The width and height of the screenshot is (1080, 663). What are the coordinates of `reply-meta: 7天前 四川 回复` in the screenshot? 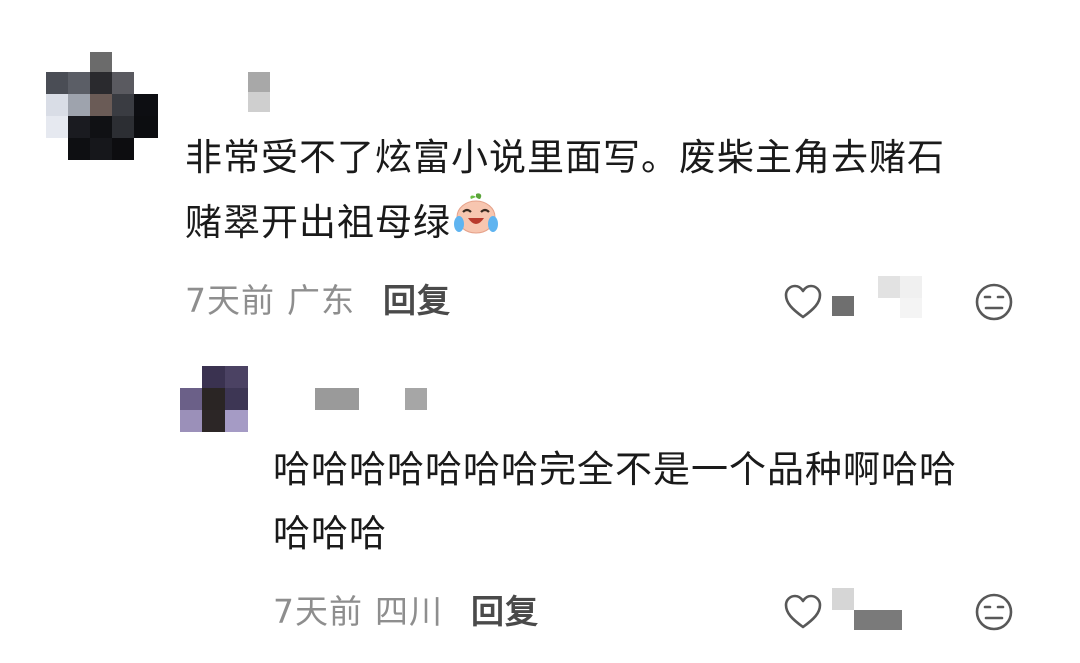 It's located at (406, 612).